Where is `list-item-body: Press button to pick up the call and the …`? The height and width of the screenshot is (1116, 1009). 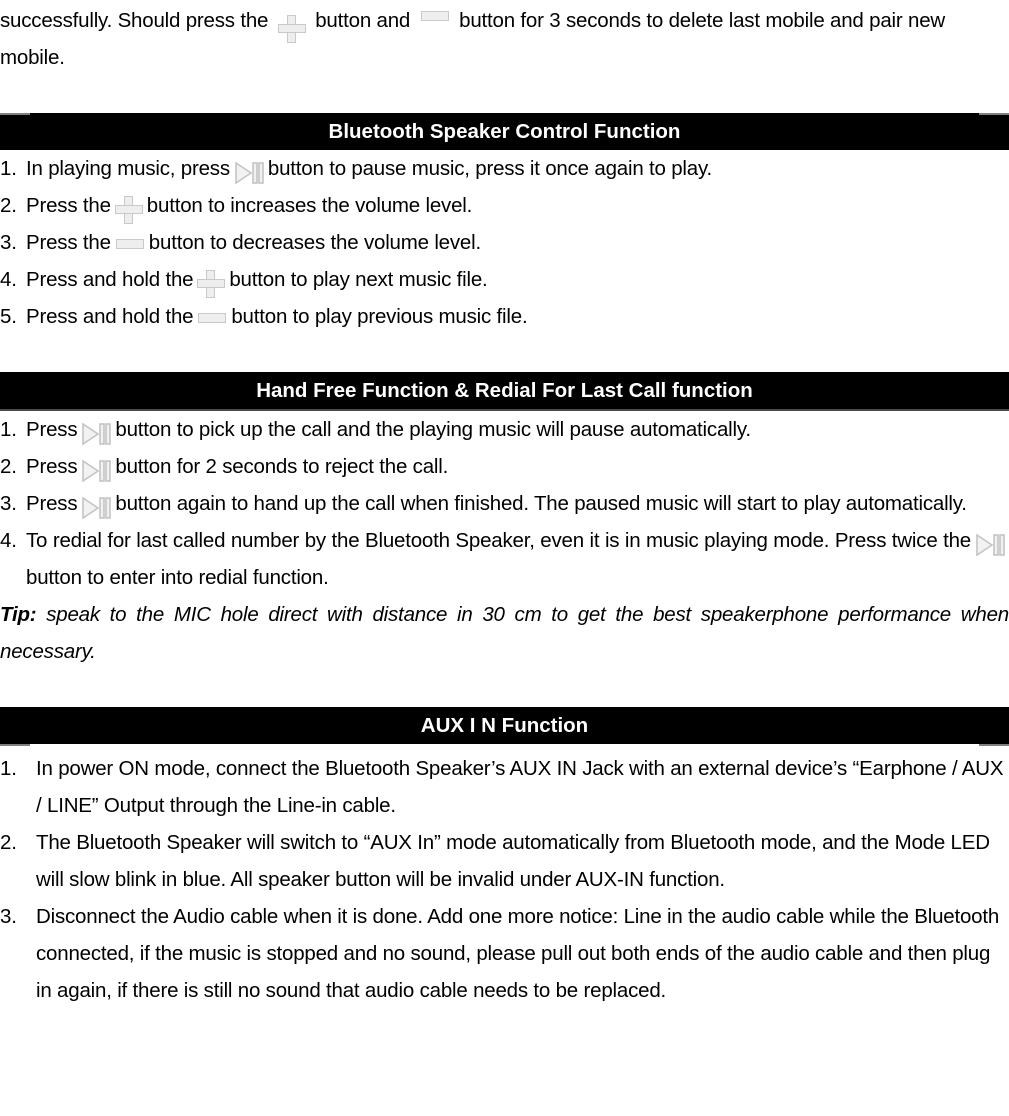 list-item-body: Press button to pick up the call and the … is located at coordinates (517, 429).